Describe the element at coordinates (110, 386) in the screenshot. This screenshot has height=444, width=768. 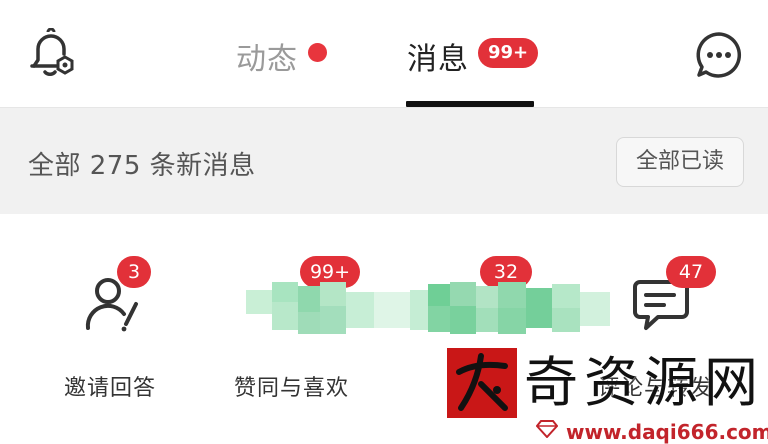
I see `invite-answer-label: 邀请回答` at that location.